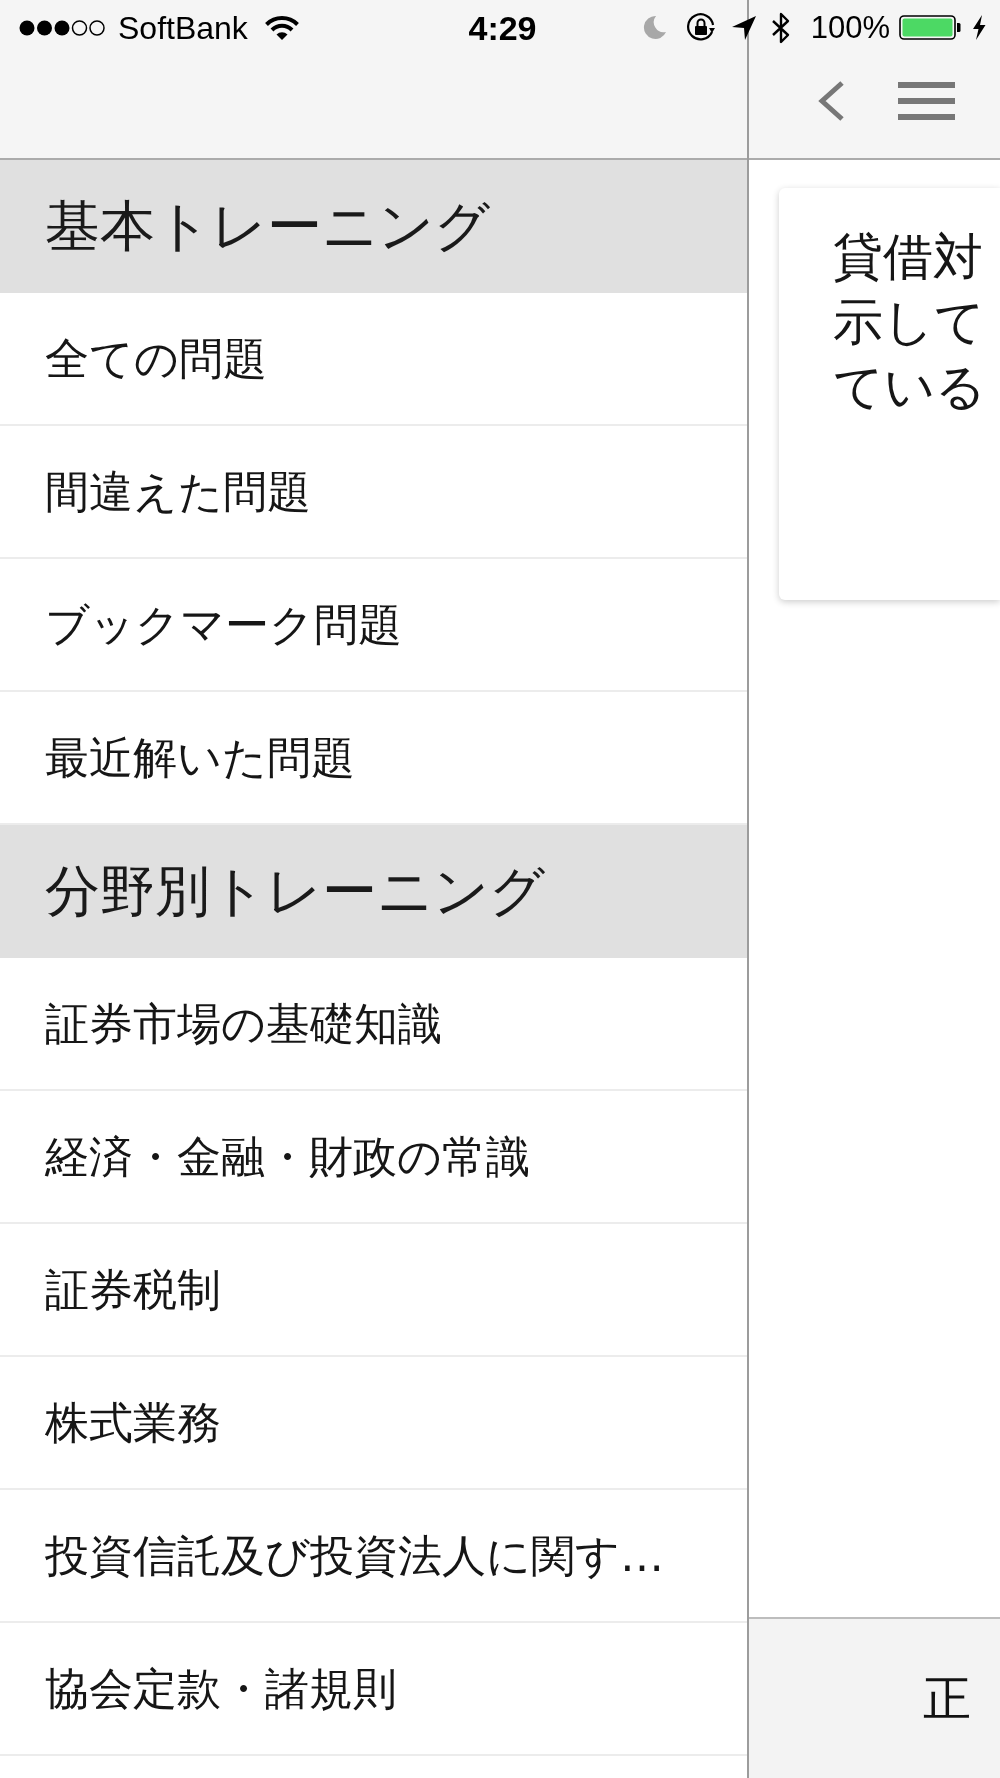  Describe the element at coordinates (373, 1024) in the screenshot. I see `drawer-menu-item: 証券市場の基礎知識` at that location.